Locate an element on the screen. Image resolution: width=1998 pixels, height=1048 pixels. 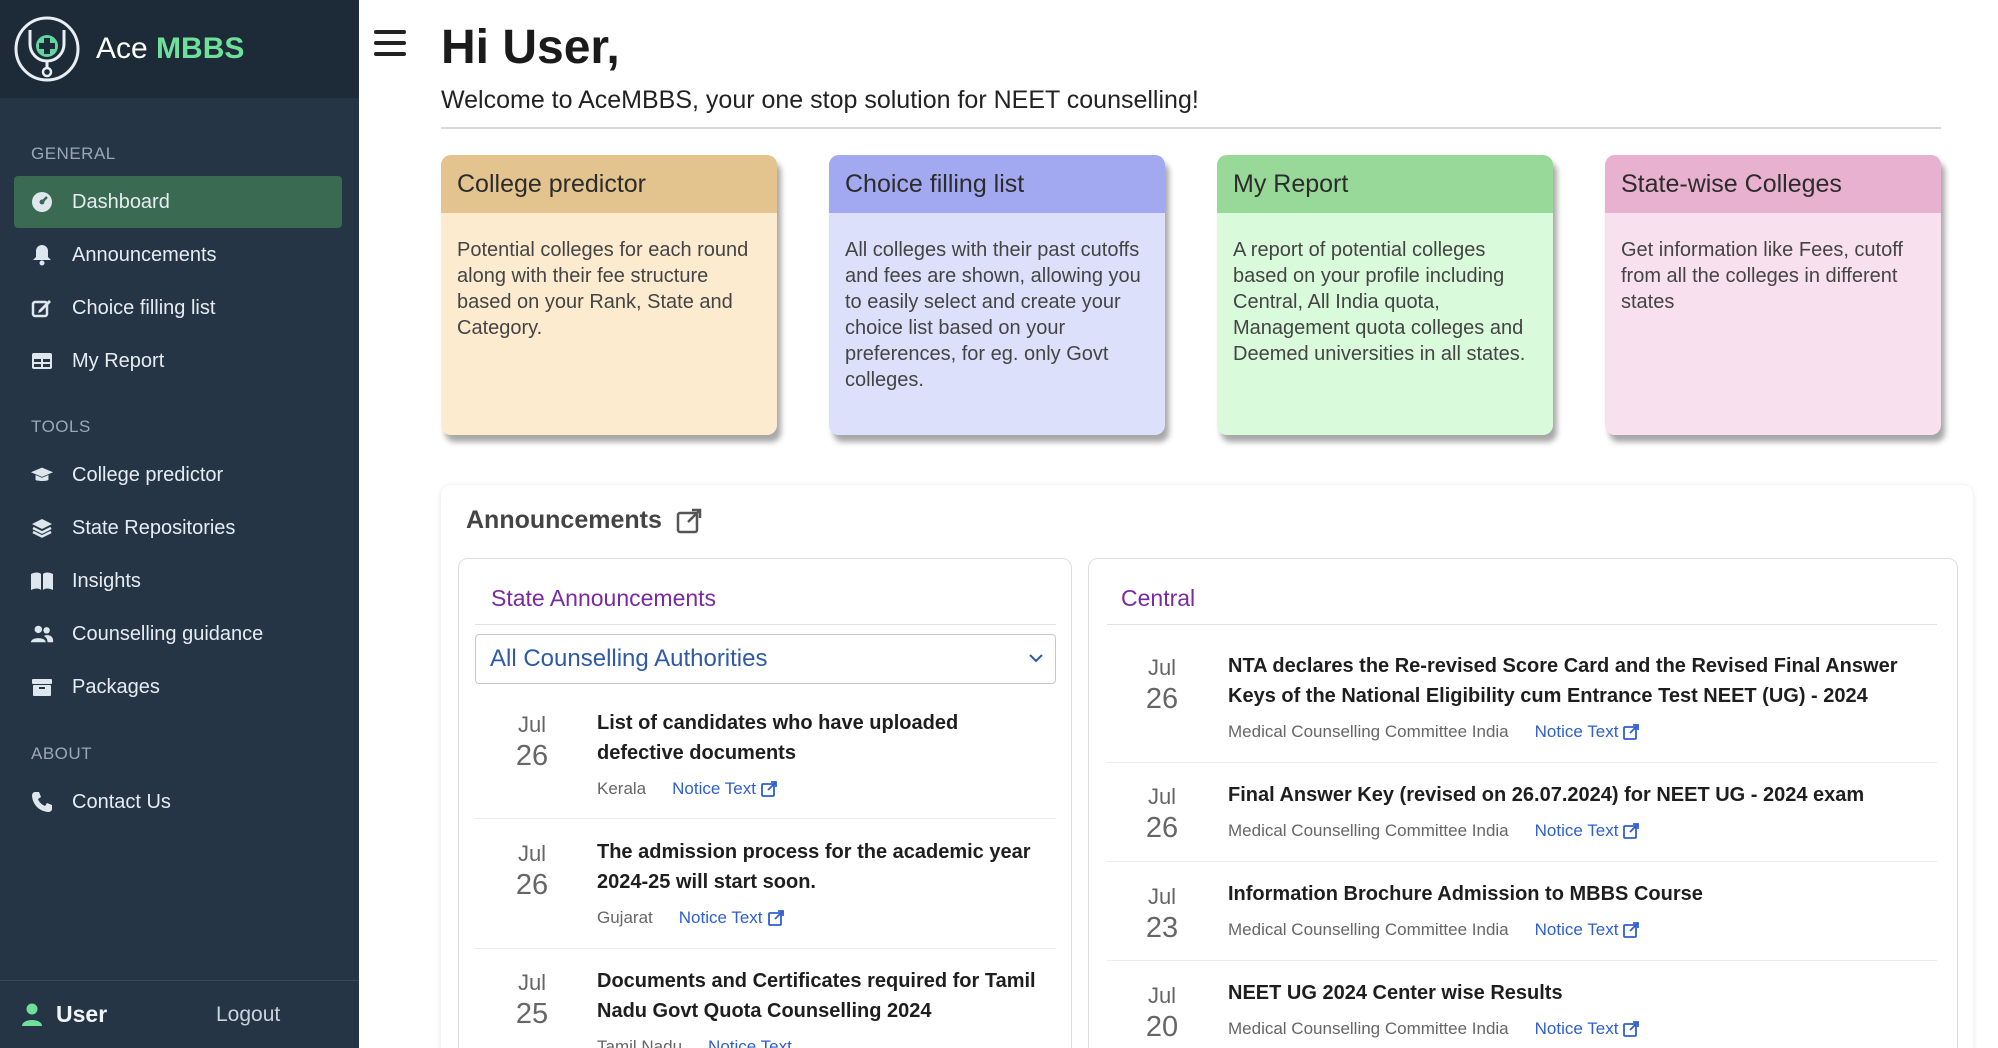
phone-icon is located at coordinates (42, 802).